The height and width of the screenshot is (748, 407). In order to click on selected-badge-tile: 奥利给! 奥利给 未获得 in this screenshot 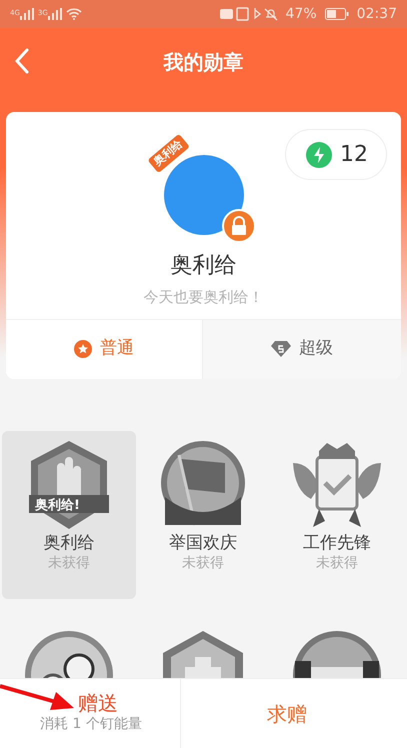, I will do `click(69, 514)`.